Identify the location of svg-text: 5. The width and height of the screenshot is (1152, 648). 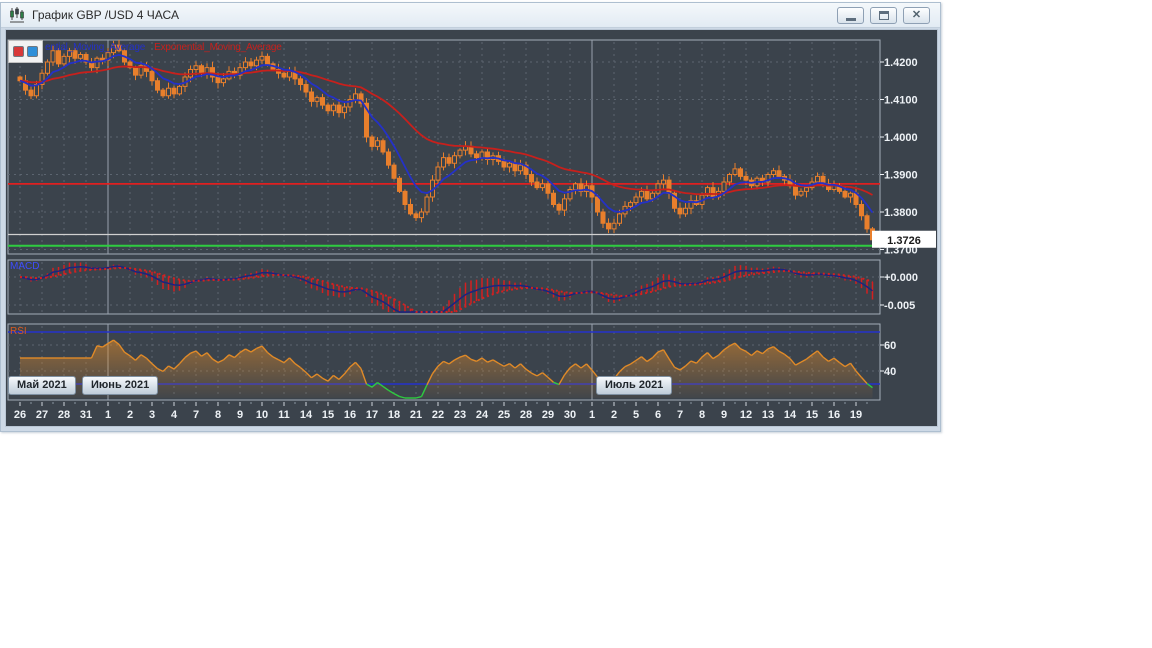
(636, 415).